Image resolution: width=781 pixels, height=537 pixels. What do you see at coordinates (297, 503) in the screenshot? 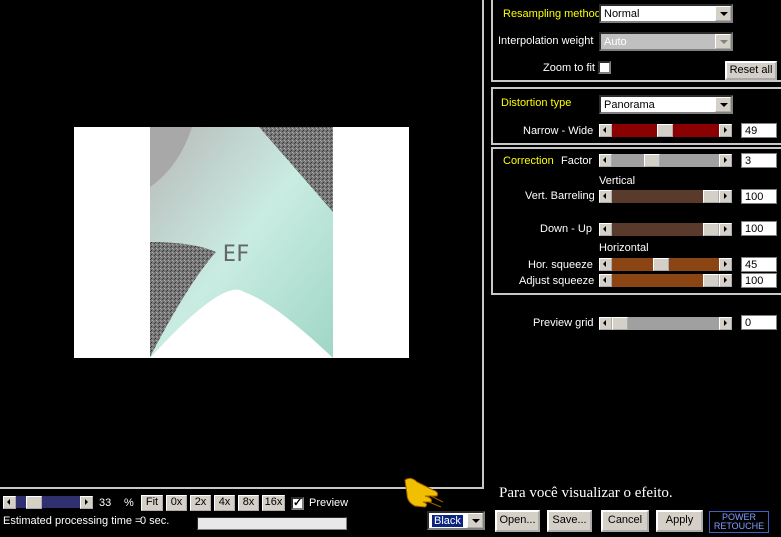
I see `preview-checkbox` at bounding box center [297, 503].